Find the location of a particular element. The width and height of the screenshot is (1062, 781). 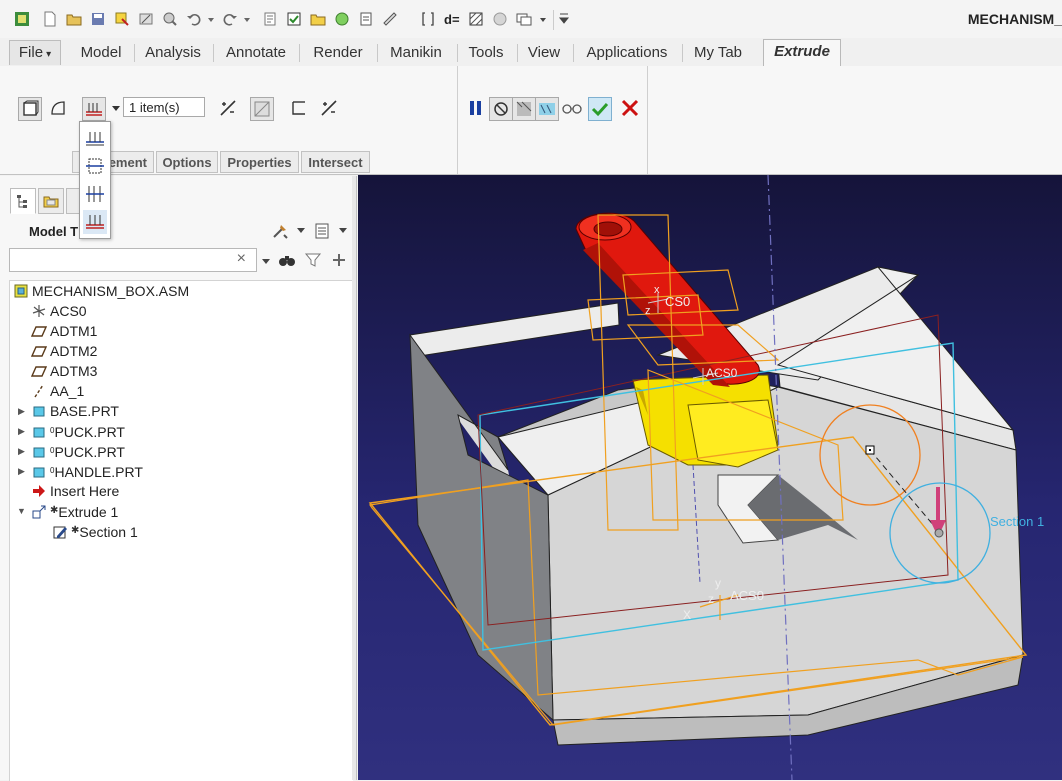

tab-tools: Tools is located at coordinates (486, 53).